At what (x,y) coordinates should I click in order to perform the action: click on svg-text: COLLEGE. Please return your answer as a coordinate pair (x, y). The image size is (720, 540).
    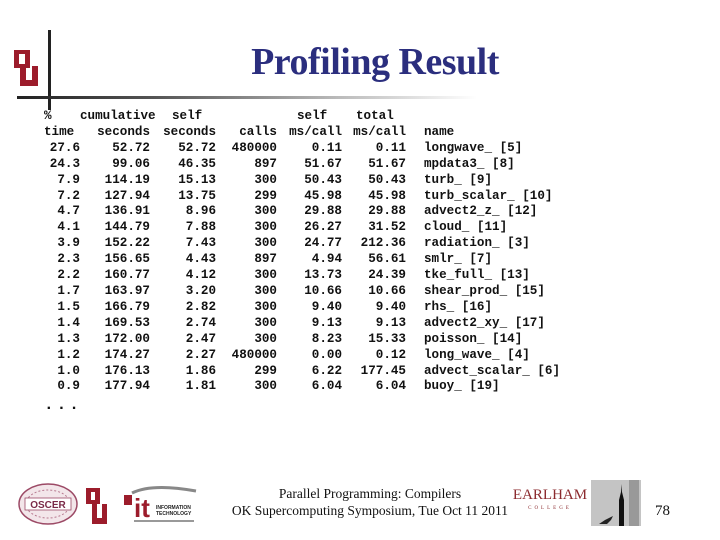
    Looking at the image, I should click on (550, 508).